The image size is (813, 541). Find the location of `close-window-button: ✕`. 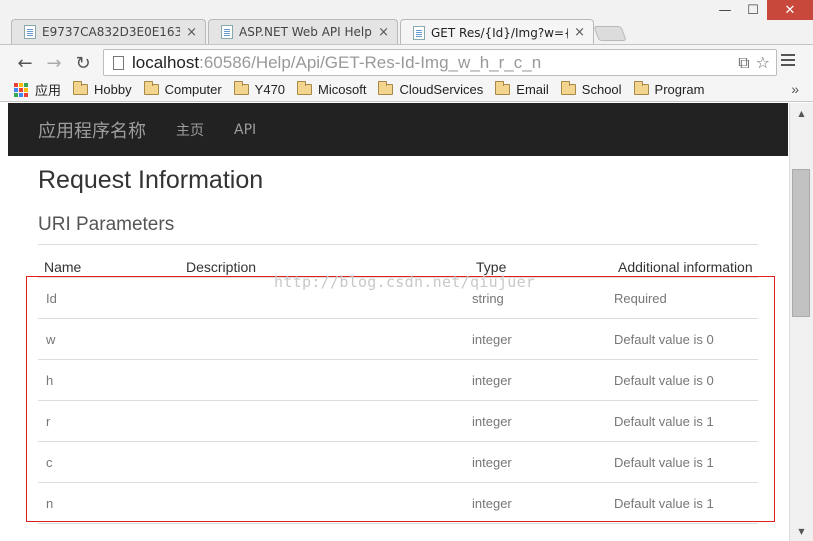

close-window-button: ✕ is located at coordinates (790, 10).